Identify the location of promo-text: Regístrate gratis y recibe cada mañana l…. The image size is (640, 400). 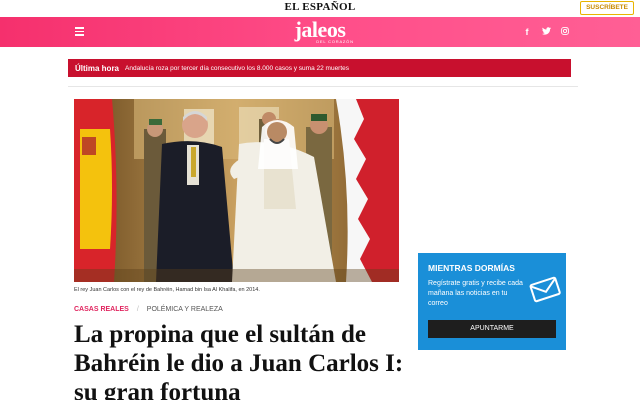
(475, 293).